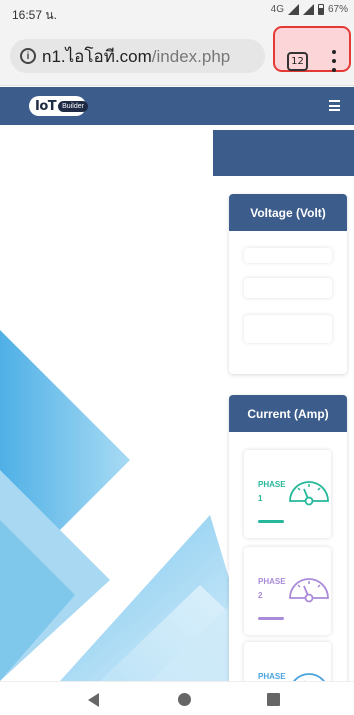 Image resolution: width=354 pixels, height=715 pixels. I want to click on current-card: Current (Amp) PHASE 1 PHASE 2 PHASE, so click(288, 538).